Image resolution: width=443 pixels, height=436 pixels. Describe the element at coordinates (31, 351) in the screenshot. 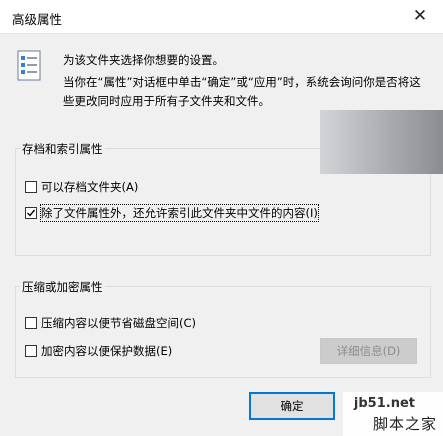

I see `encrypt-checkbox` at that location.